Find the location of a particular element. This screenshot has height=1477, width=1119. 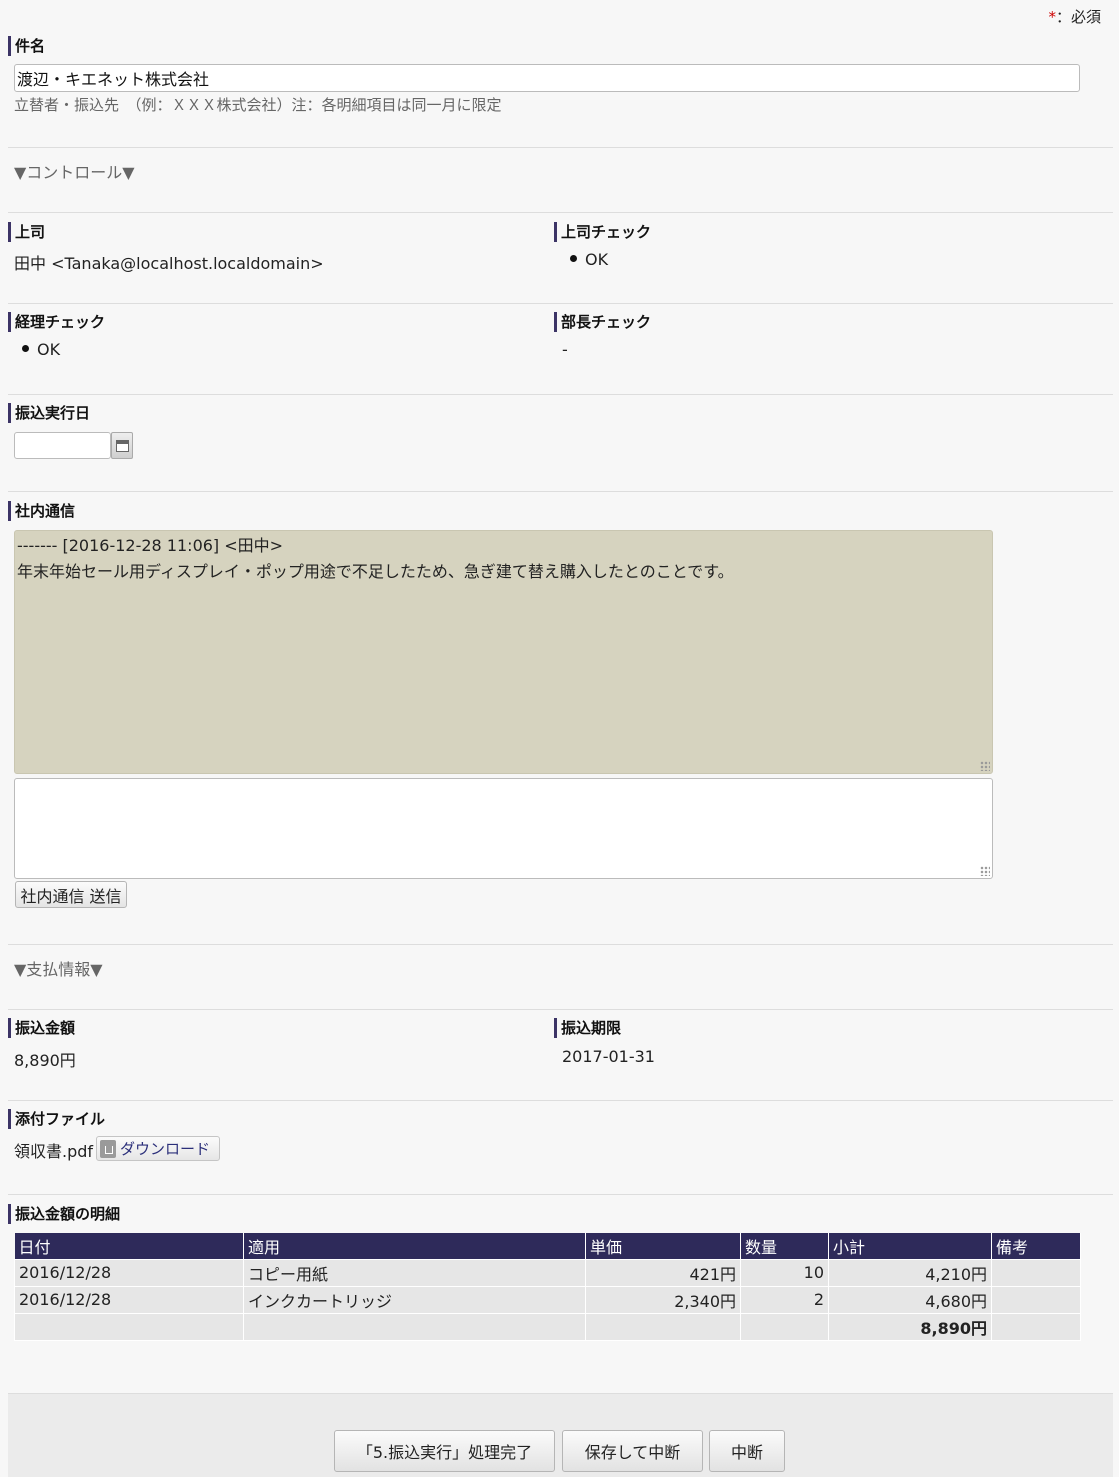

details-header-row: 日付 適用 単価 数量 小計 備考 is located at coordinates (547, 1246).